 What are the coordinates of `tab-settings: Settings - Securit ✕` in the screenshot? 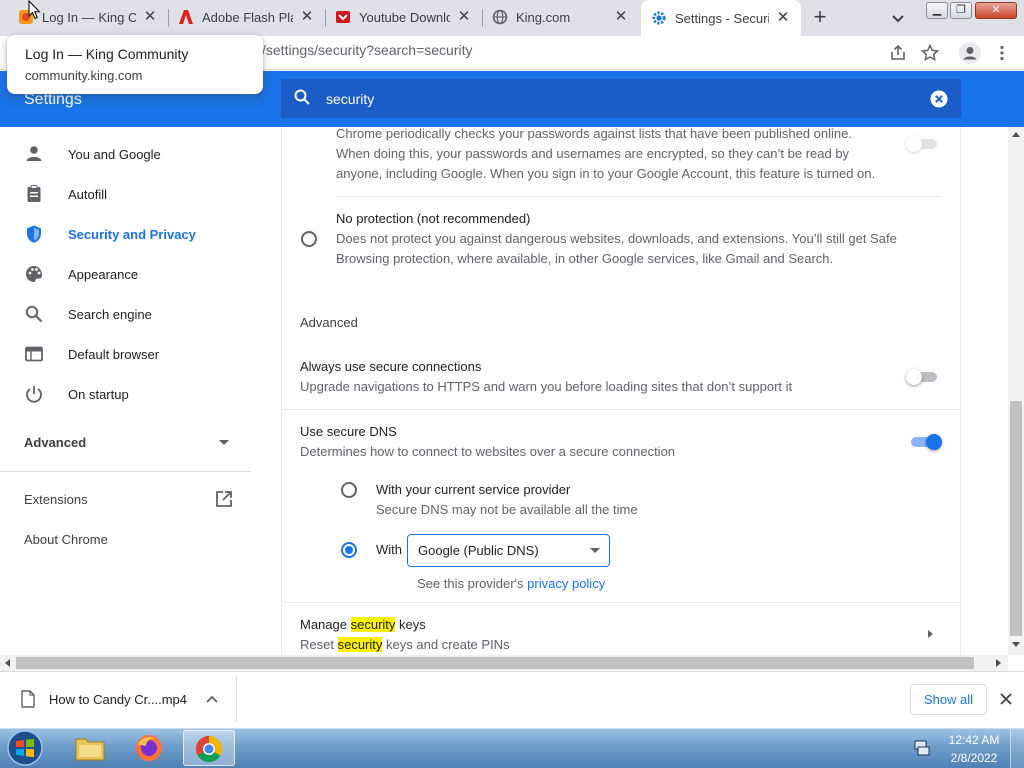 It's located at (721, 18).